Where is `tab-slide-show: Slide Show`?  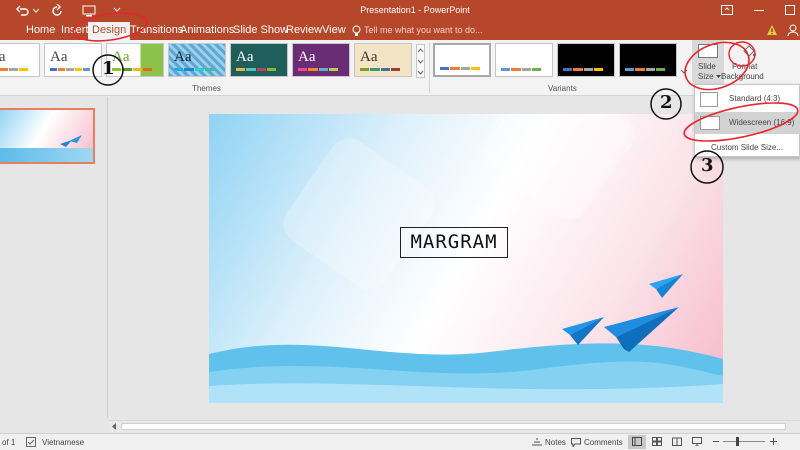 tab-slide-show: Slide Show is located at coordinates (260, 30).